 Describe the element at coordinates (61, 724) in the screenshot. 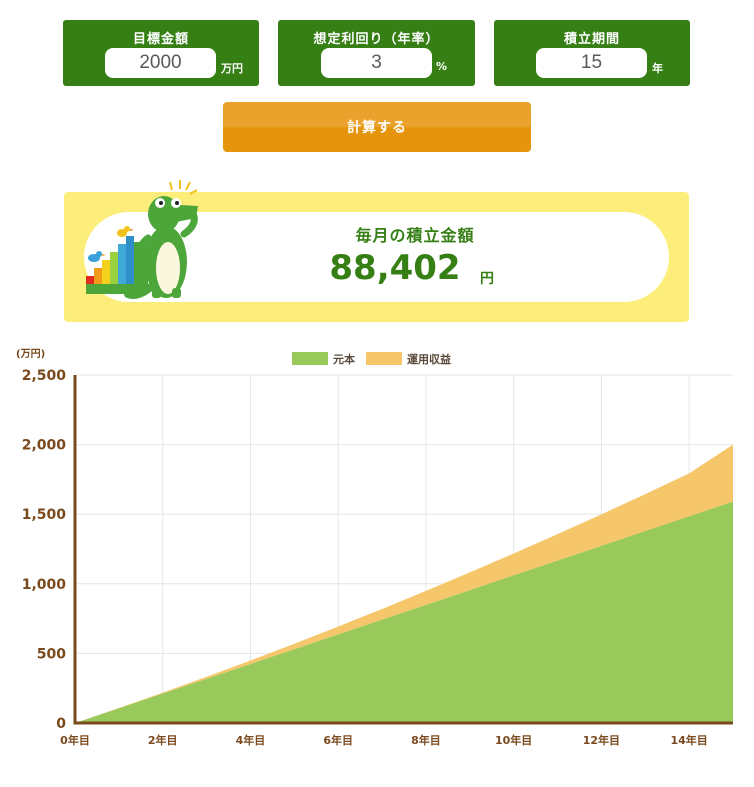

I see `y-tick-label: 0` at that location.